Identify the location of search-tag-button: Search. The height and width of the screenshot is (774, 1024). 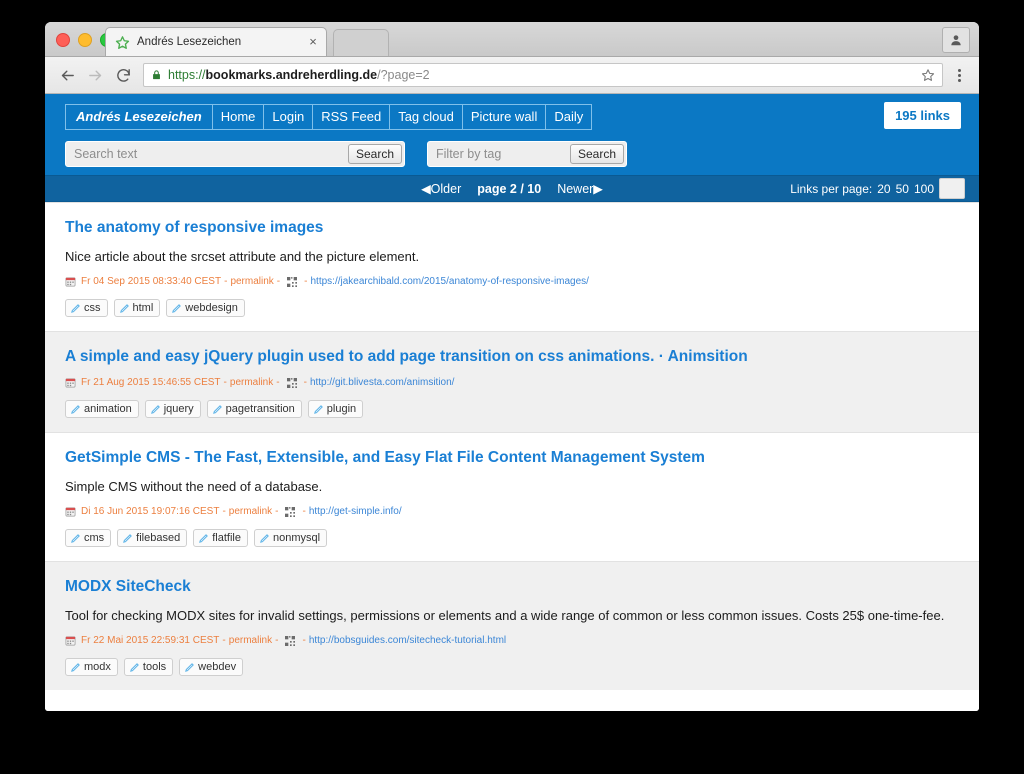
(596, 154).